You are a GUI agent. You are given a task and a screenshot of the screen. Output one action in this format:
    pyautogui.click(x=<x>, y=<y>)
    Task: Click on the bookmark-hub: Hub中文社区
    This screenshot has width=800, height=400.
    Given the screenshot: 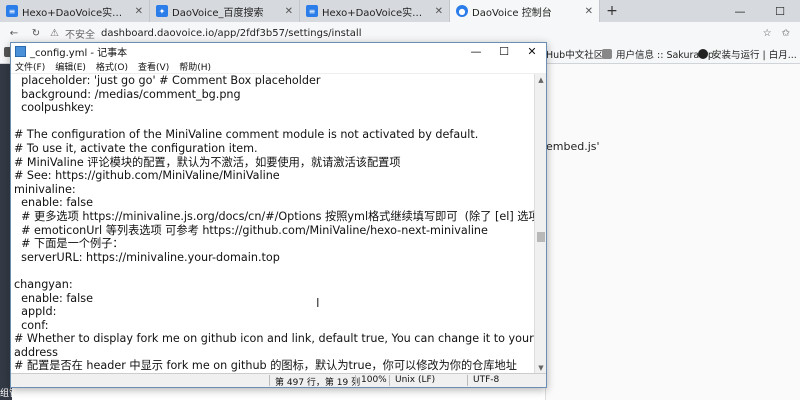 What is the action you would take?
    pyautogui.click(x=574, y=54)
    